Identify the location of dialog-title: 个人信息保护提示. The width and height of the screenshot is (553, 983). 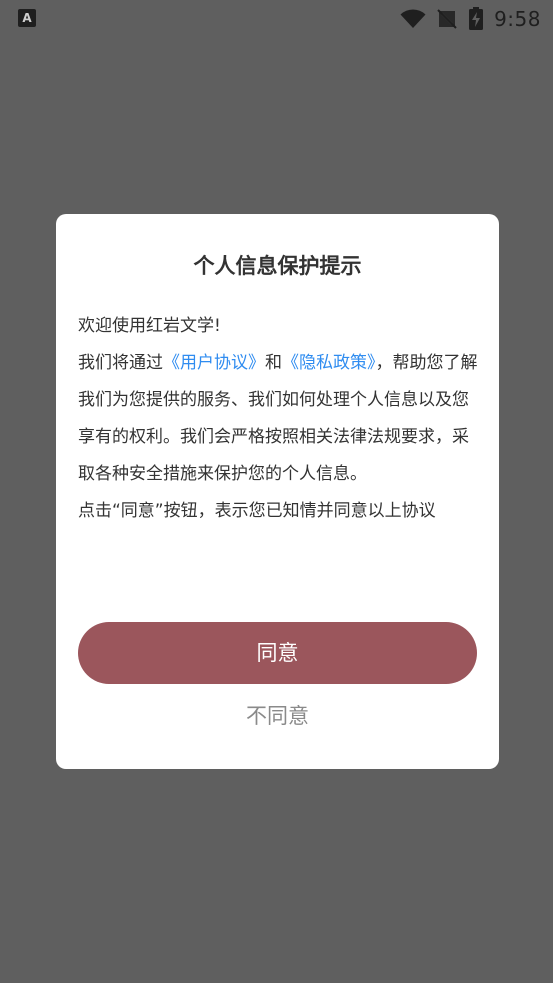
(277, 266).